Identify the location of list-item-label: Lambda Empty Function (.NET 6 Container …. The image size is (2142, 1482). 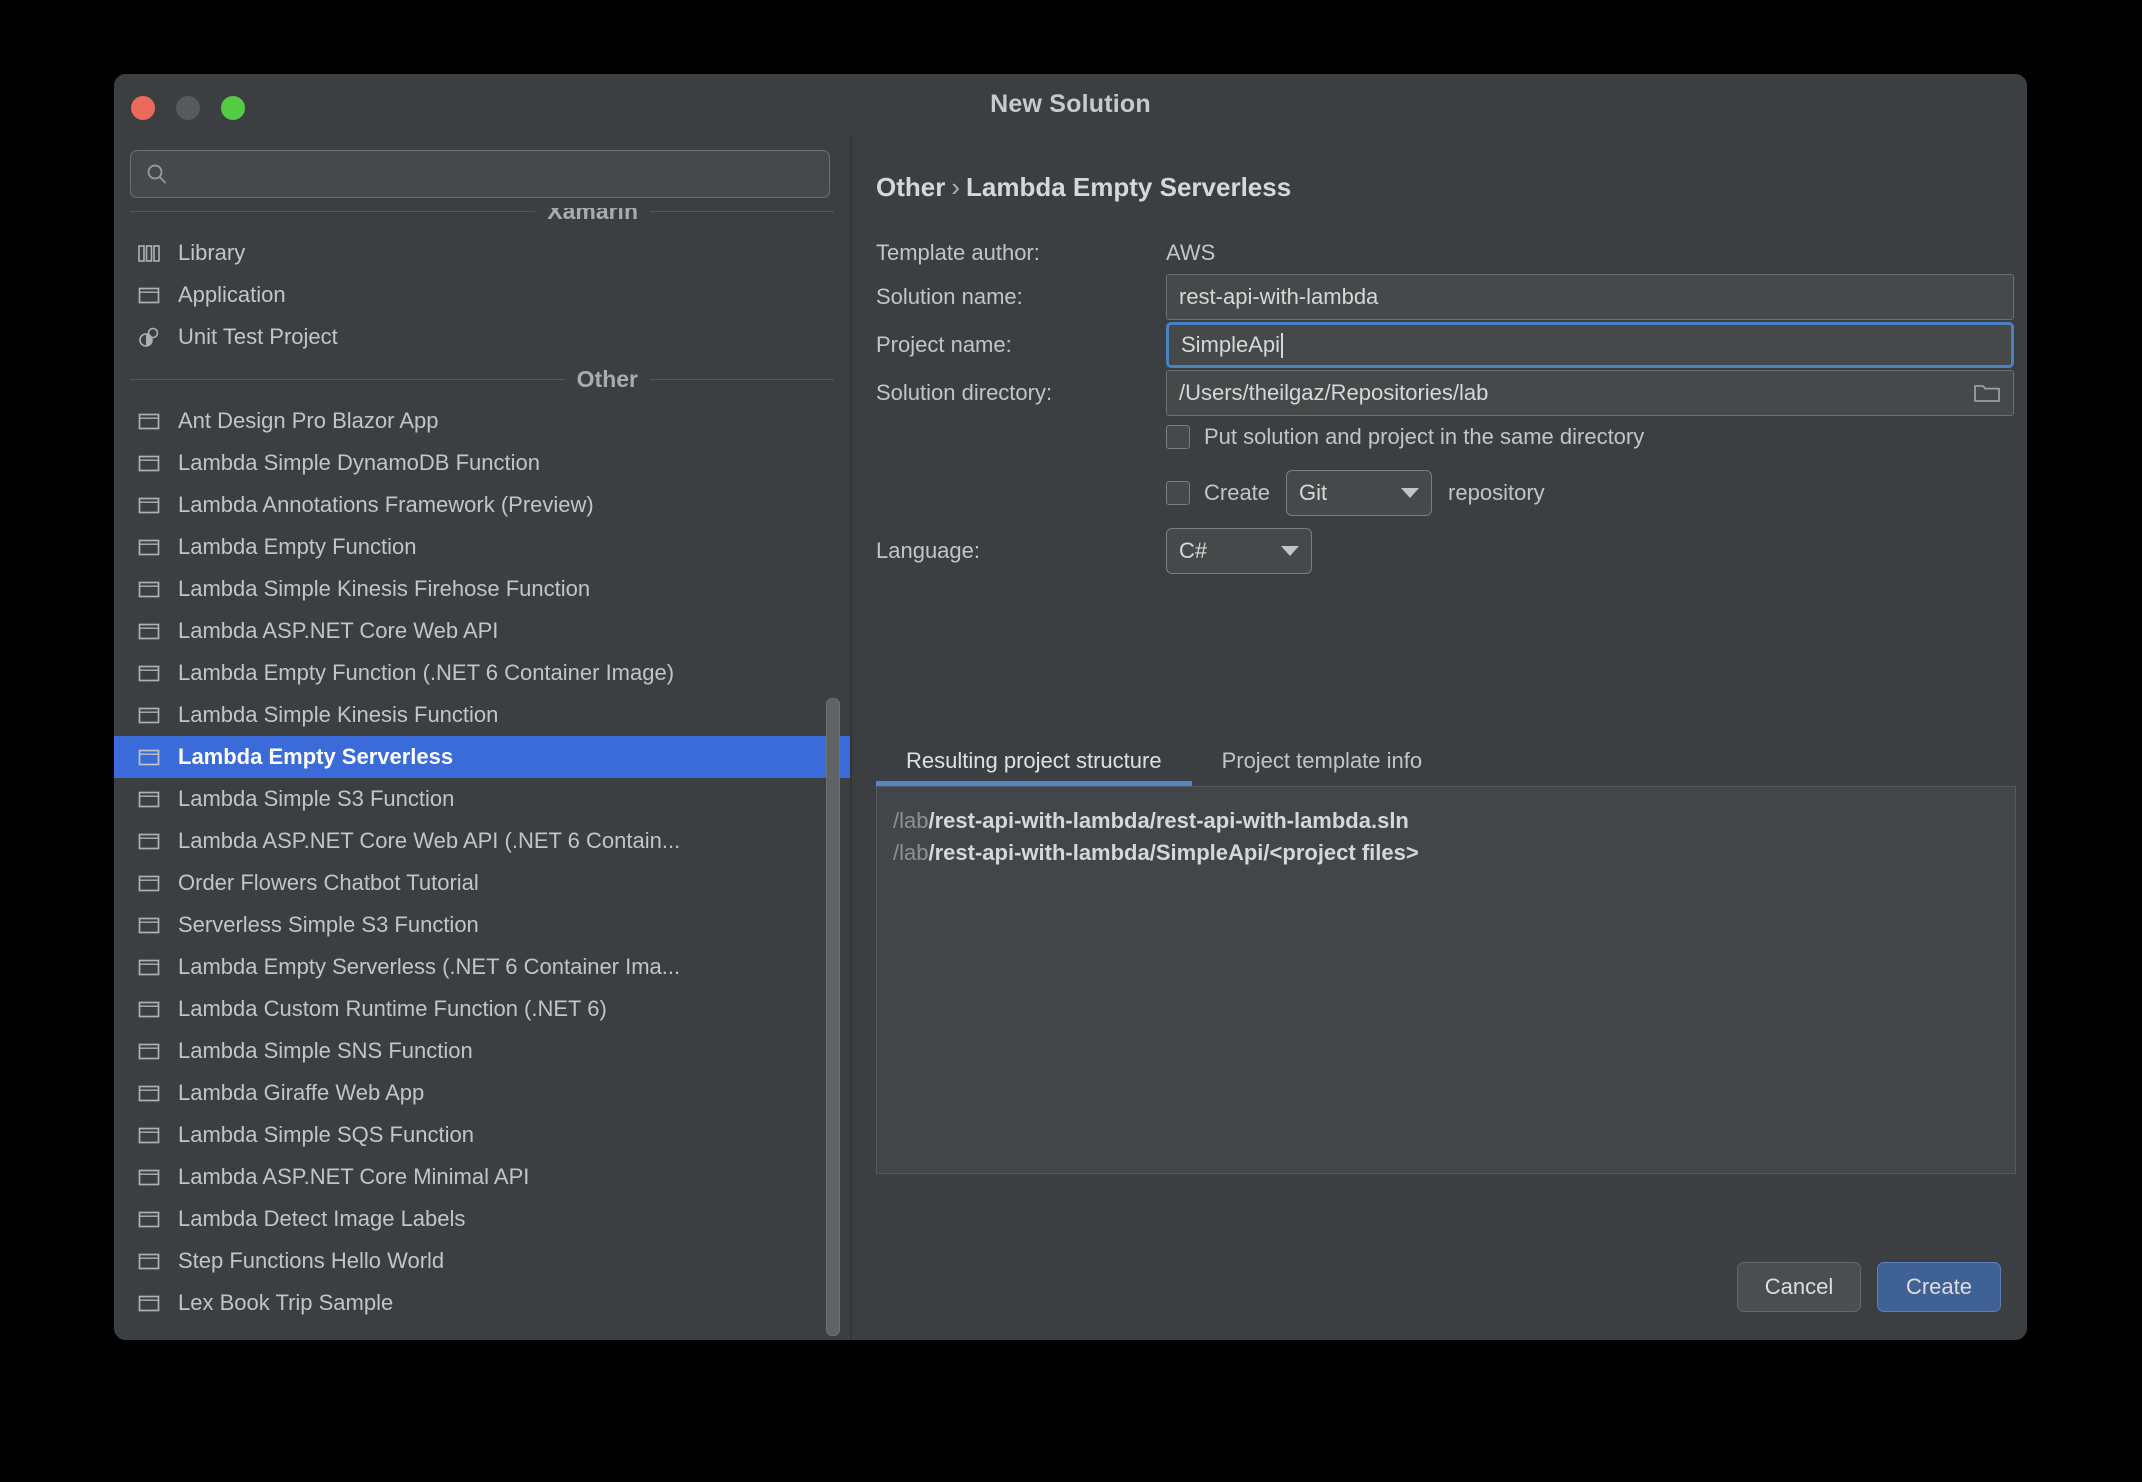
(426, 672).